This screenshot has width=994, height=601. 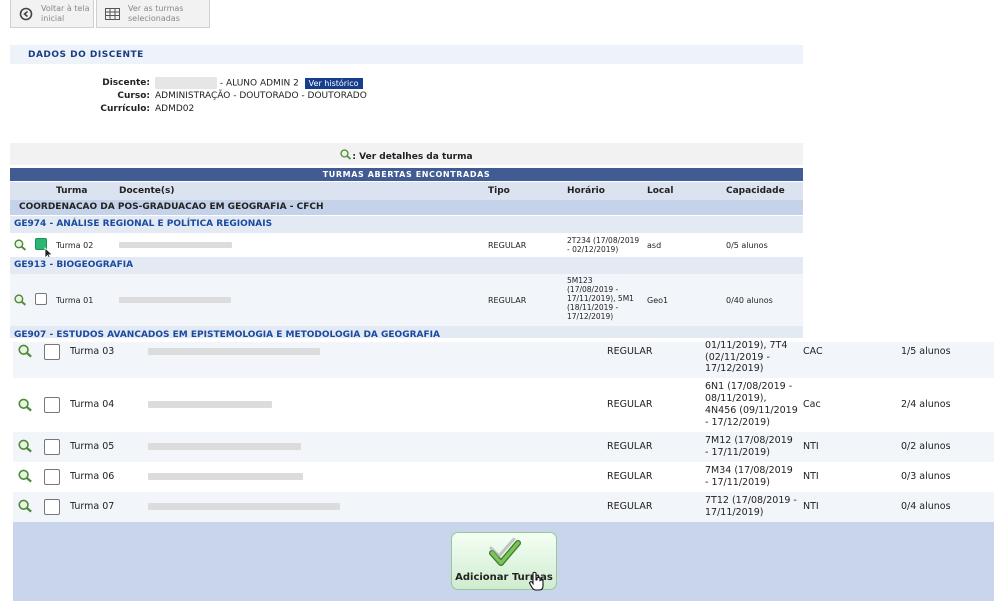 I want to click on horario-line-5: 17/12/2019), so click(x=590, y=316).